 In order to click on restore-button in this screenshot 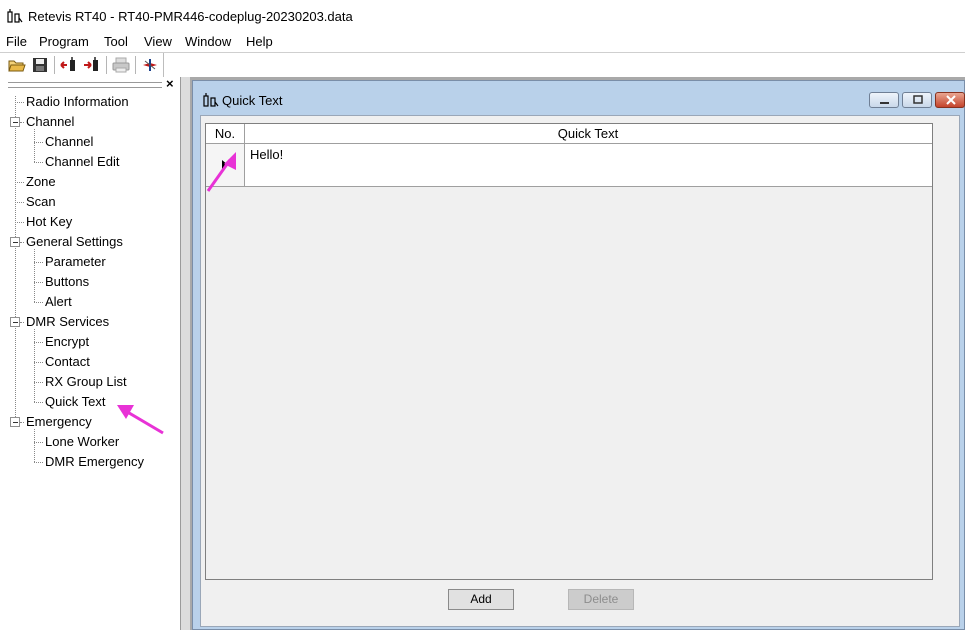, I will do `click(917, 100)`.